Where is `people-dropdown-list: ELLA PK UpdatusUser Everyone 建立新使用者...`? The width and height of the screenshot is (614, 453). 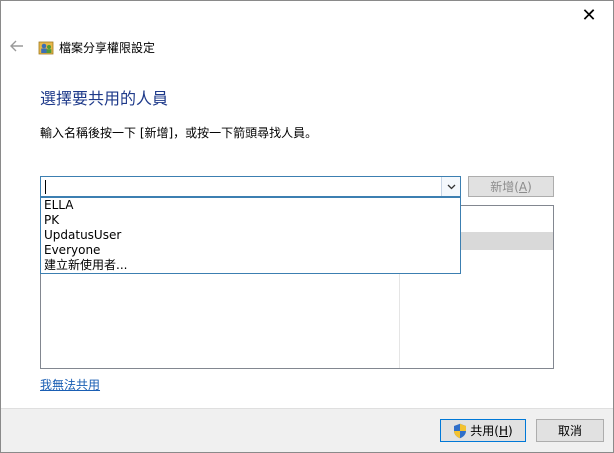
people-dropdown-list: ELLA PK UpdatusUser Everyone 建立新使用者... is located at coordinates (250, 235).